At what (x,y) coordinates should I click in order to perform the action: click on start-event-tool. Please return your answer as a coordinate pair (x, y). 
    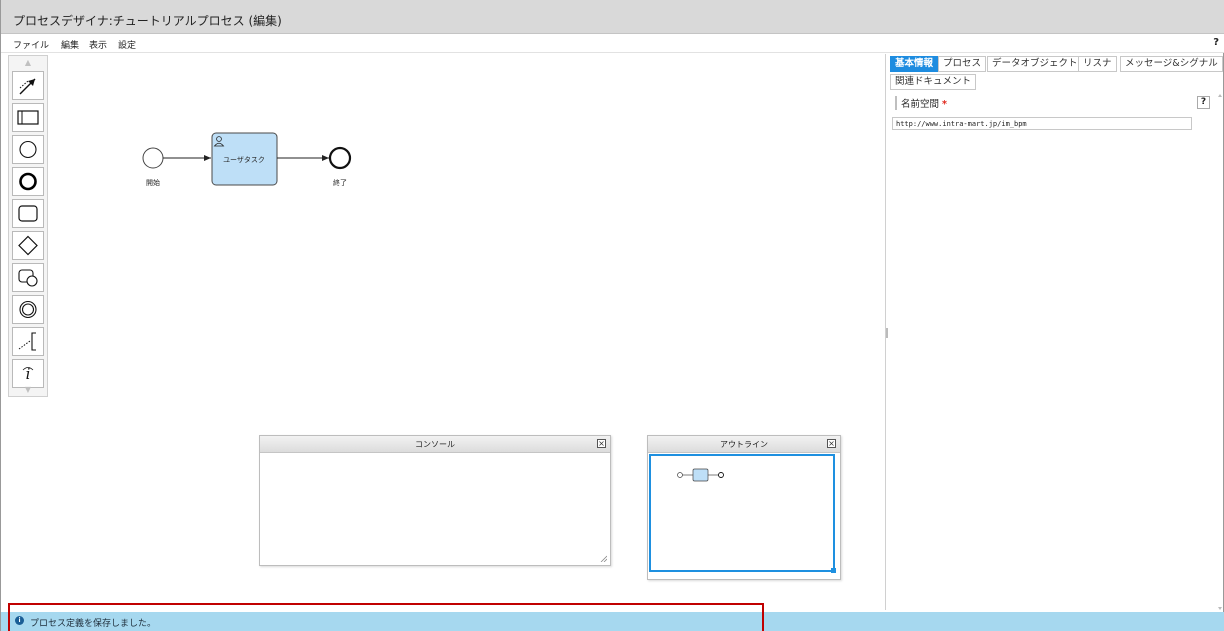
    Looking at the image, I should click on (28, 149).